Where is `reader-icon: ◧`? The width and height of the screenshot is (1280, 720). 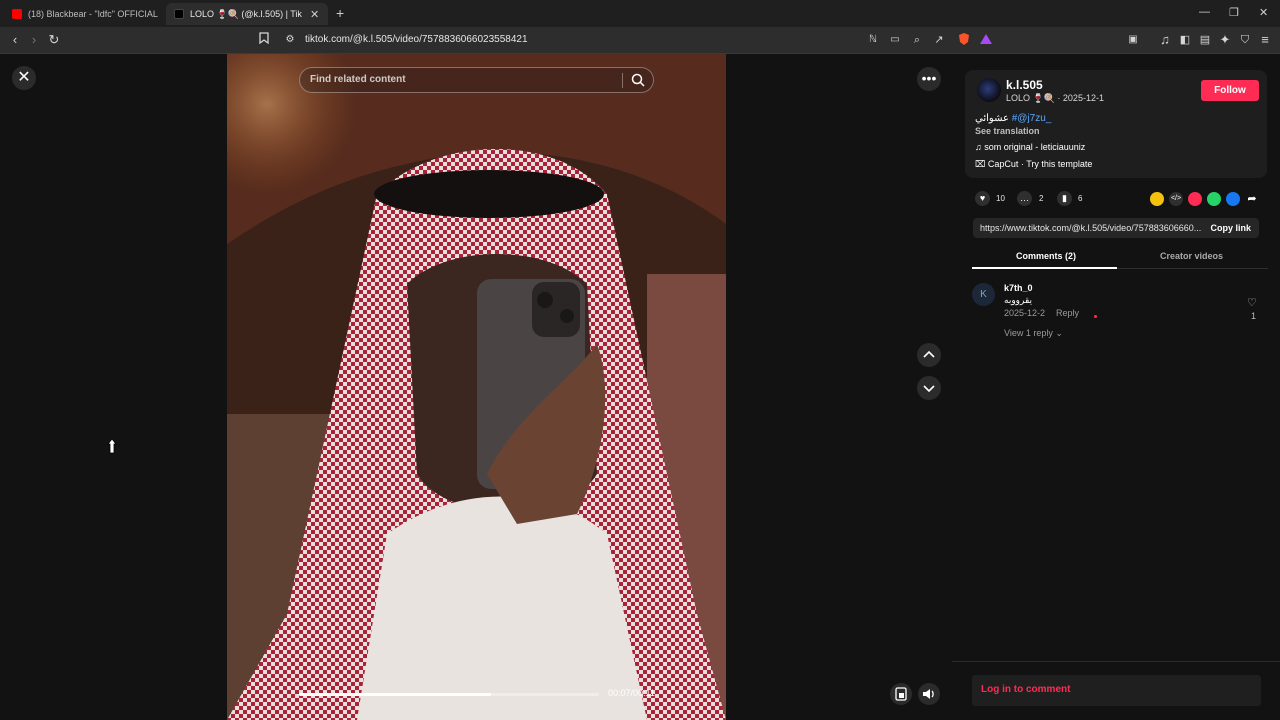
reader-icon: ◧ is located at coordinates (1185, 40).